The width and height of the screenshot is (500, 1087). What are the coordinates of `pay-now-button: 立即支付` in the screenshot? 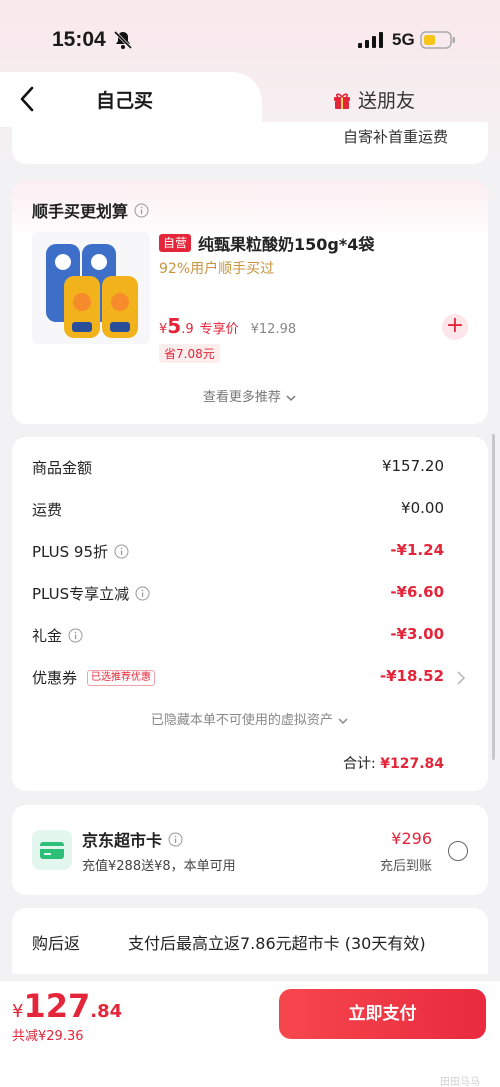 It's located at (382, 1014).